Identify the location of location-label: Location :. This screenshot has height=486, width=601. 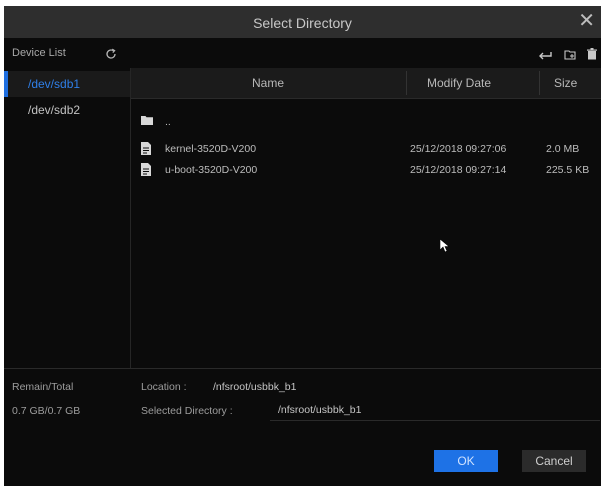
(164, 387).